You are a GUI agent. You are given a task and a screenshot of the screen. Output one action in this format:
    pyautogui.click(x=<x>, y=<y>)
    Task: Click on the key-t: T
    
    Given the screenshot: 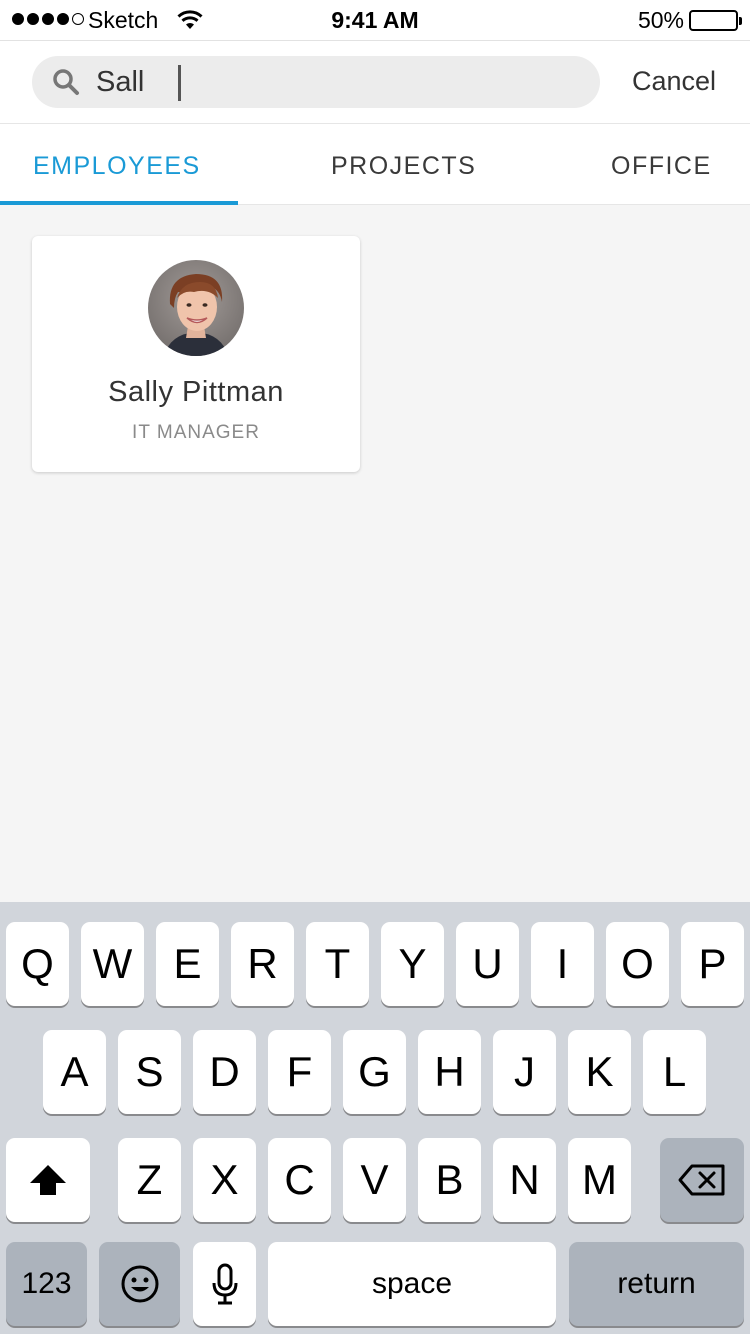 What is the action you would take?
    pyautogui.click(x=337, y=964)
    